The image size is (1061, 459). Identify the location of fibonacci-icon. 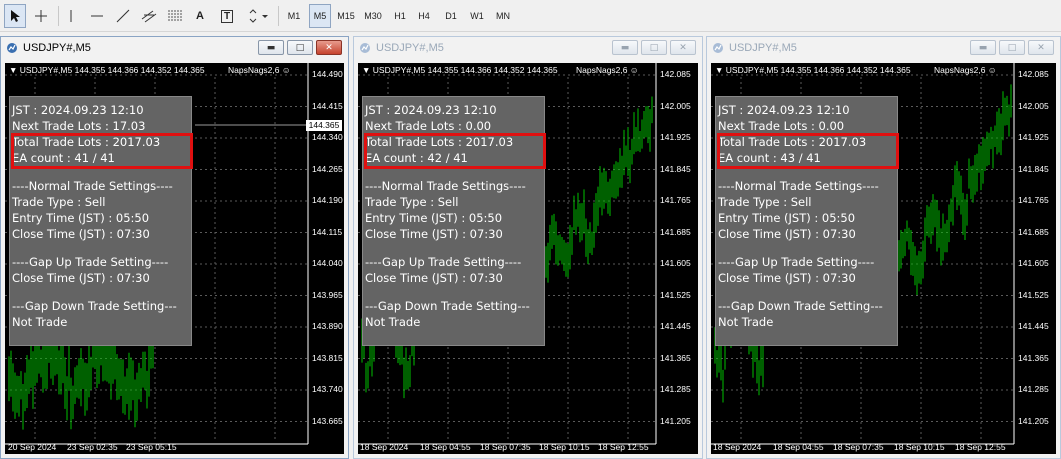
(175, 16).